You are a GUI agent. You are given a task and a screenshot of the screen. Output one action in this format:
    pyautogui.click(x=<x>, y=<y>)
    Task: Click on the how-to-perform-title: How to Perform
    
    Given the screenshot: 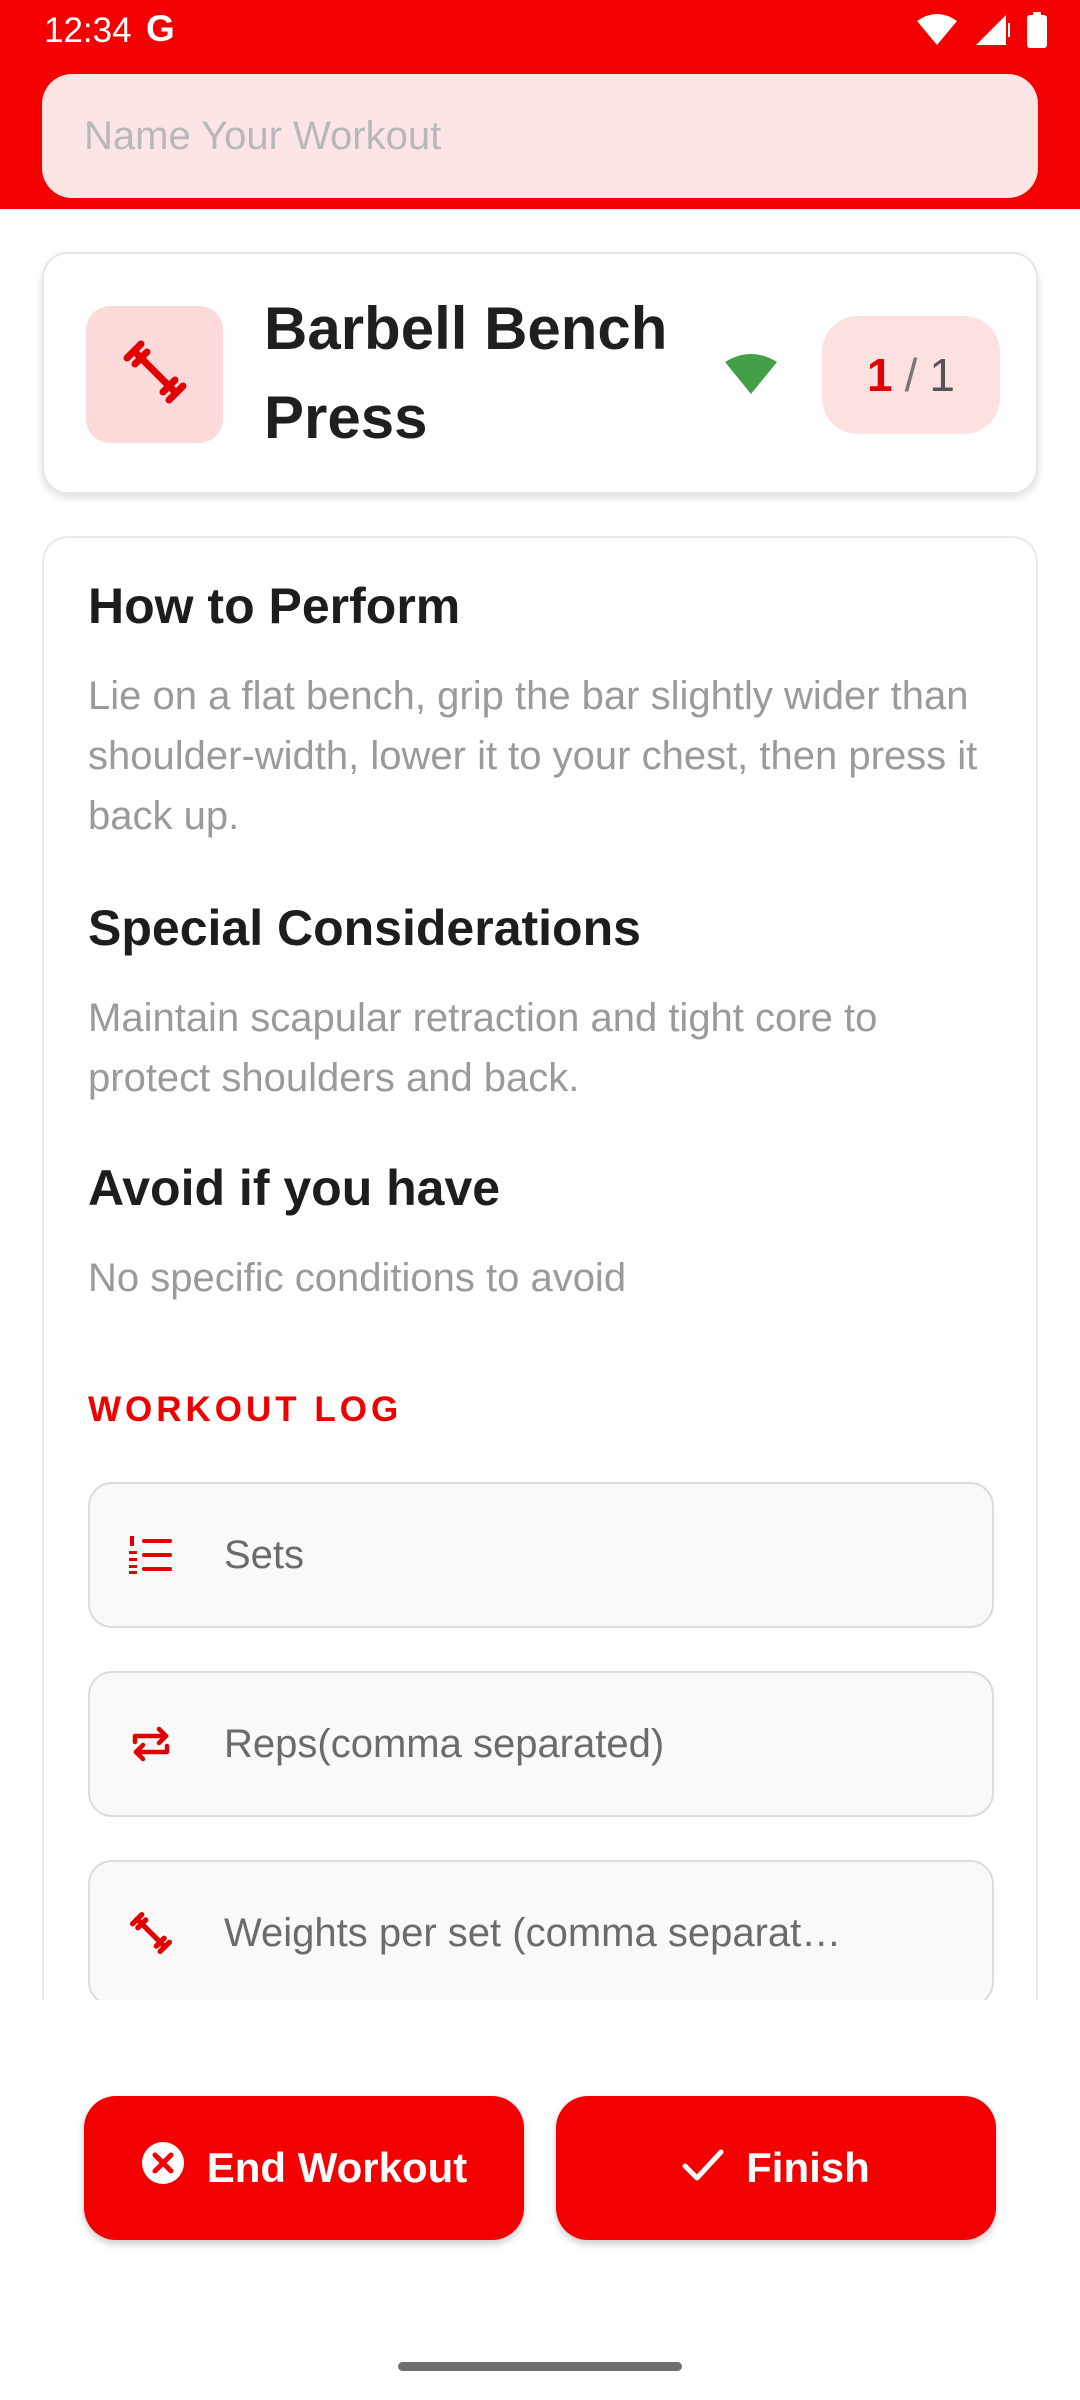 What is the action you would take?
    pyautogui.click(x=274, y=606)
    